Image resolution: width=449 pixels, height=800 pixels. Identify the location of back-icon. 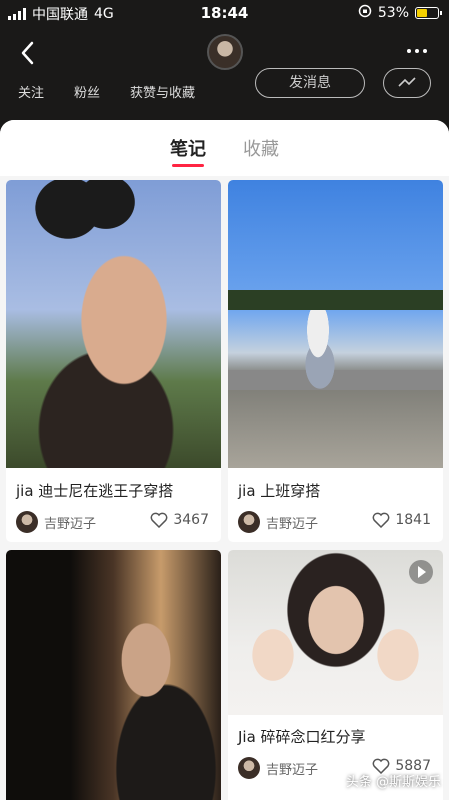
(27, 53).